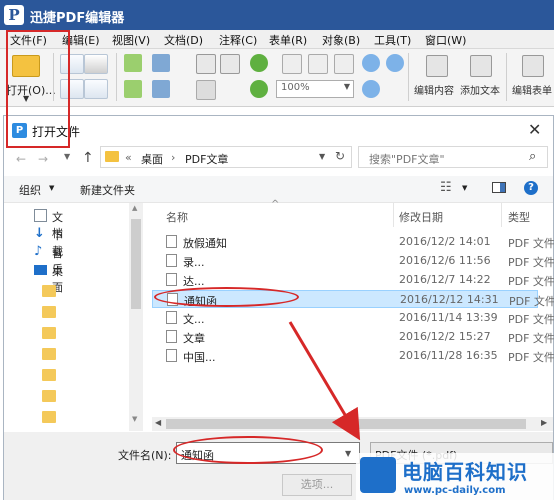 The height and width of the screenshot is (500, 554). Describe the element at coordinates (395, 63) in the screenshot. I see `zoom-in-icon` at that location.